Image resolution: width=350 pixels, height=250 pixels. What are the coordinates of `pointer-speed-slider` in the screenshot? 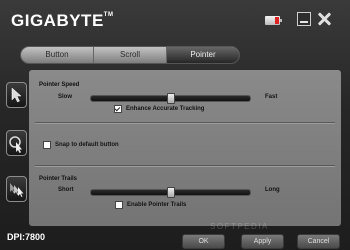 It's located at (170, 98).